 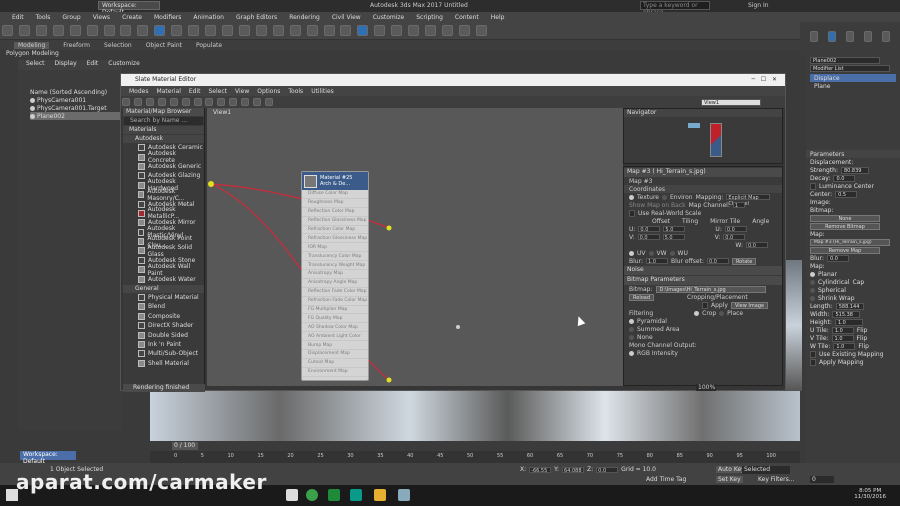 I want to click on node-slot: Bump Map, so click(x=335, y=346).